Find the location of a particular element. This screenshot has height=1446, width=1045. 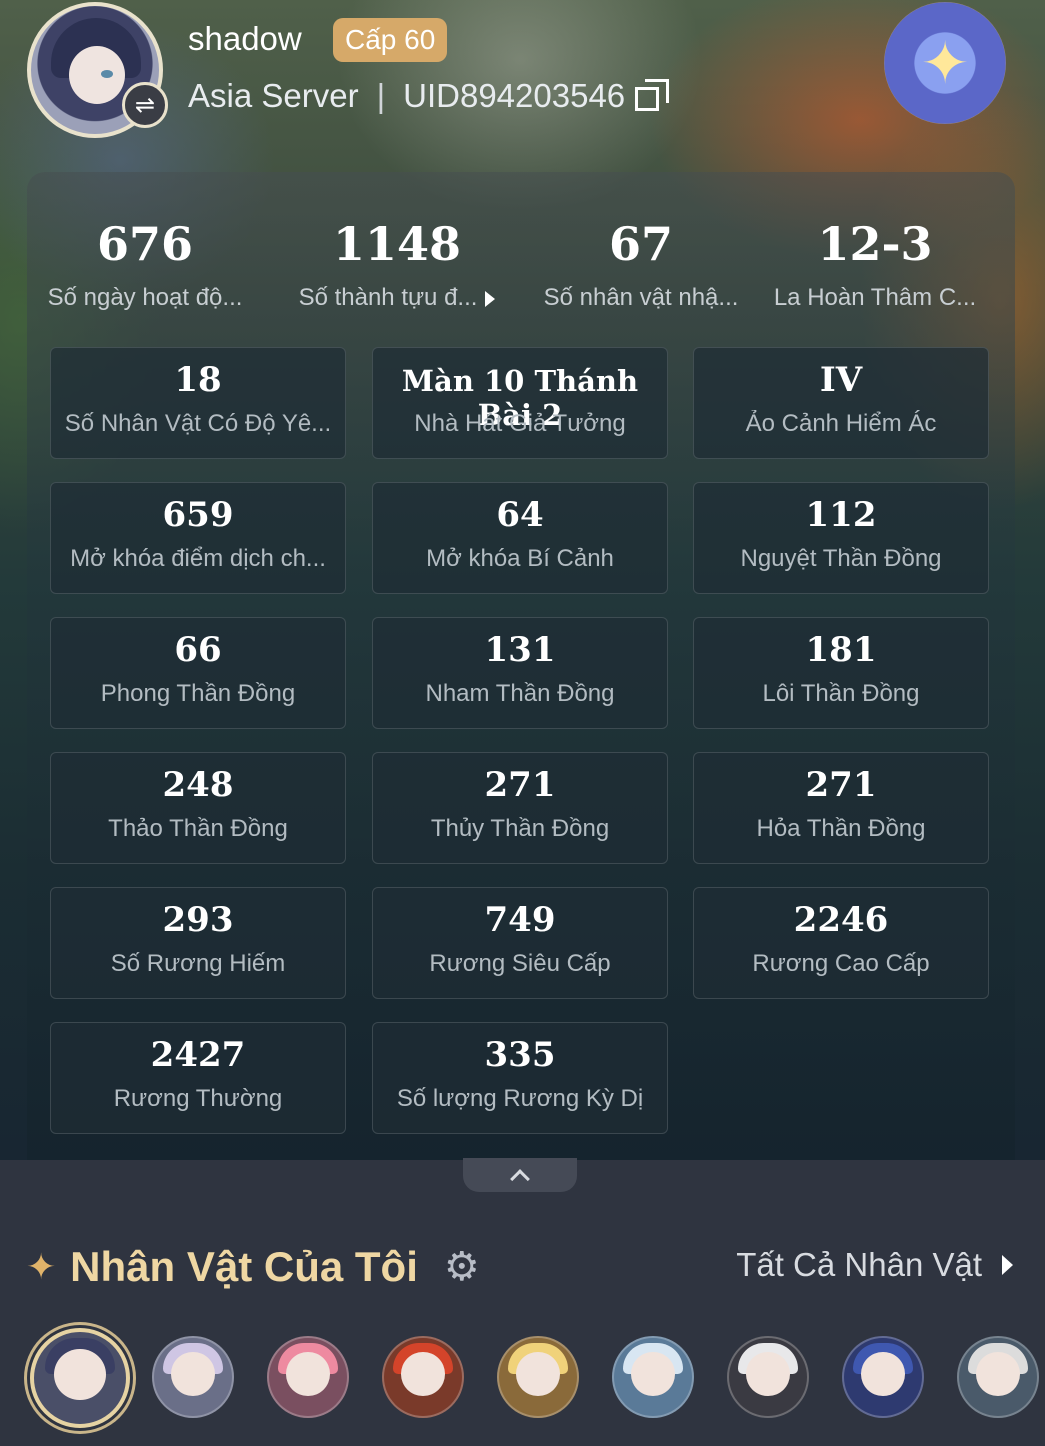

server-info: Asia Server | UID894203546 is located at coordinates (429, 96).